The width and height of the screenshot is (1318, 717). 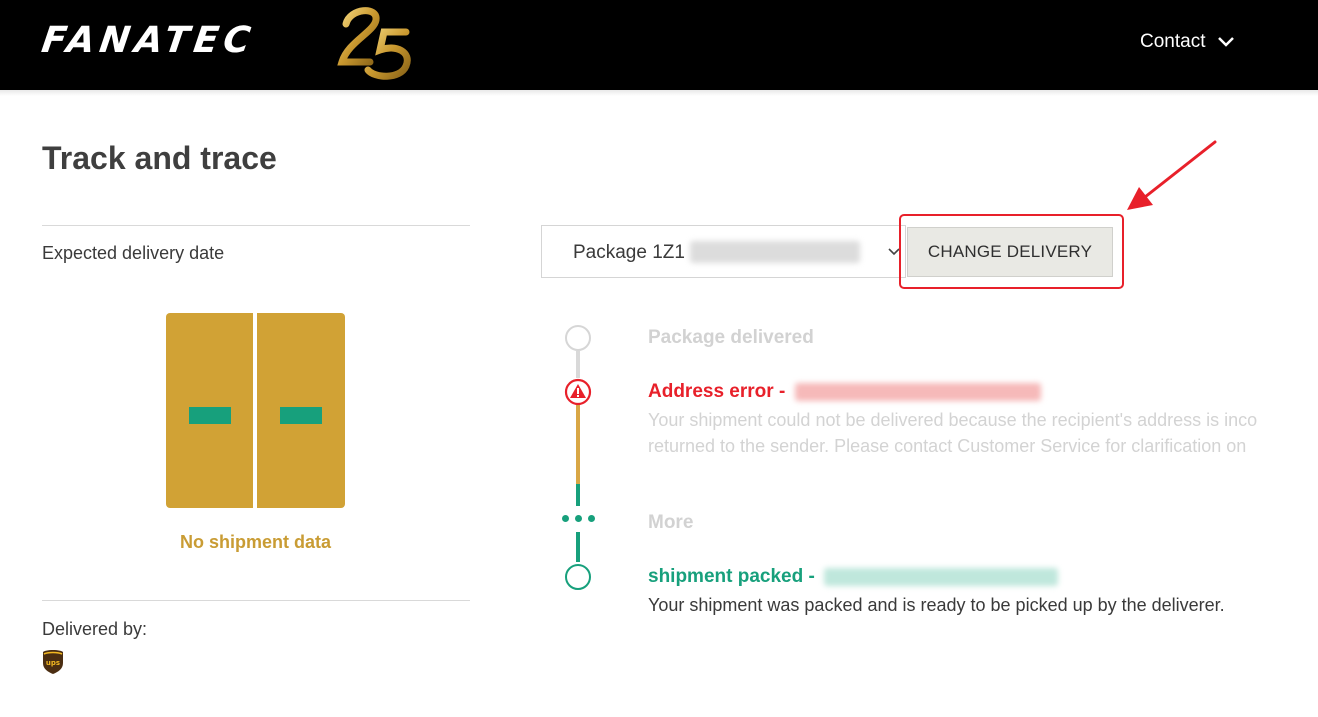 What do you see at coordinates (148, 40) in the screenshot?
I see `brand-wordmark: FANATEC` at bounding box center [148, 40].